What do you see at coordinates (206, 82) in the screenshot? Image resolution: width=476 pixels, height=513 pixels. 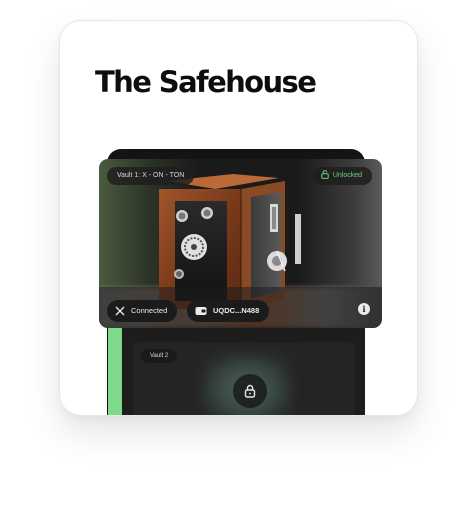 I see `page-title: The Safehouse` at bounding box center [206, 82].